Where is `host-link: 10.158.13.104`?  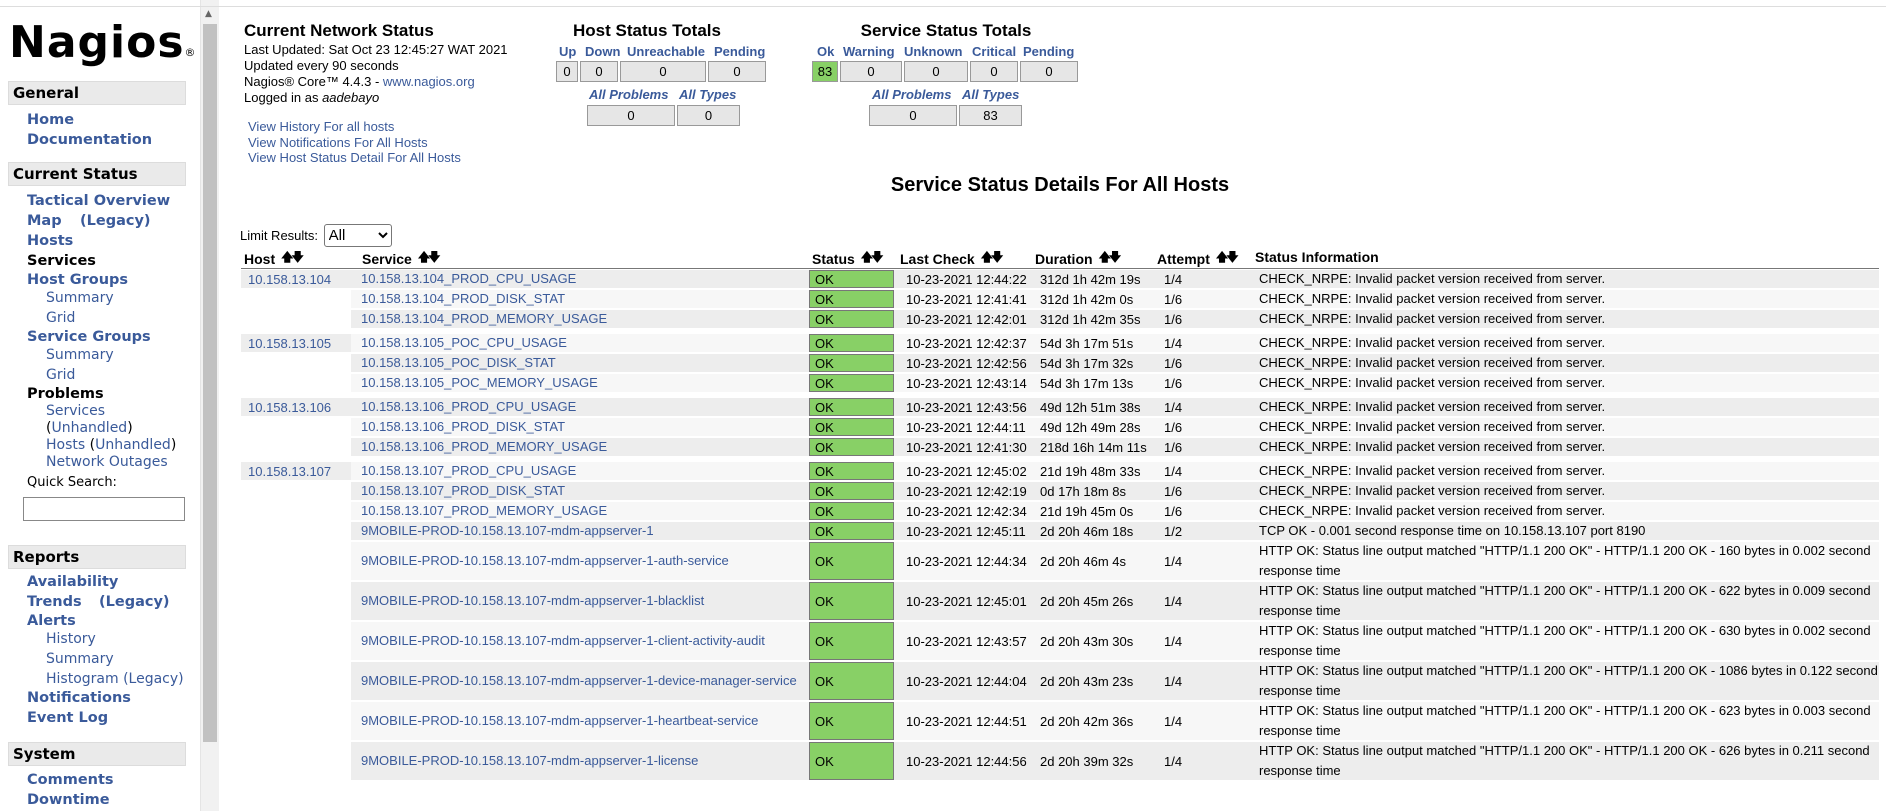
host-link: 10.158.13.104 is located at coordinates (289, 279).